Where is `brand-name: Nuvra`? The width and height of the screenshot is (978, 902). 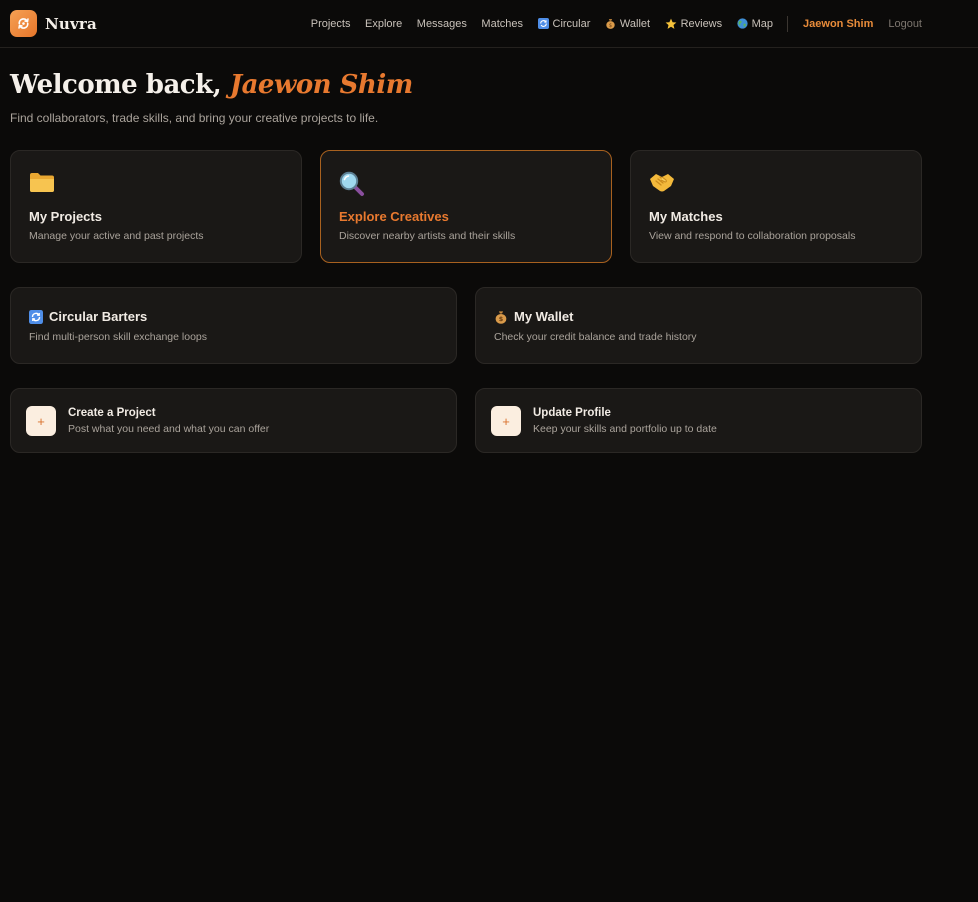
brand-name: Nuvra is located at coordinates (71, 23).